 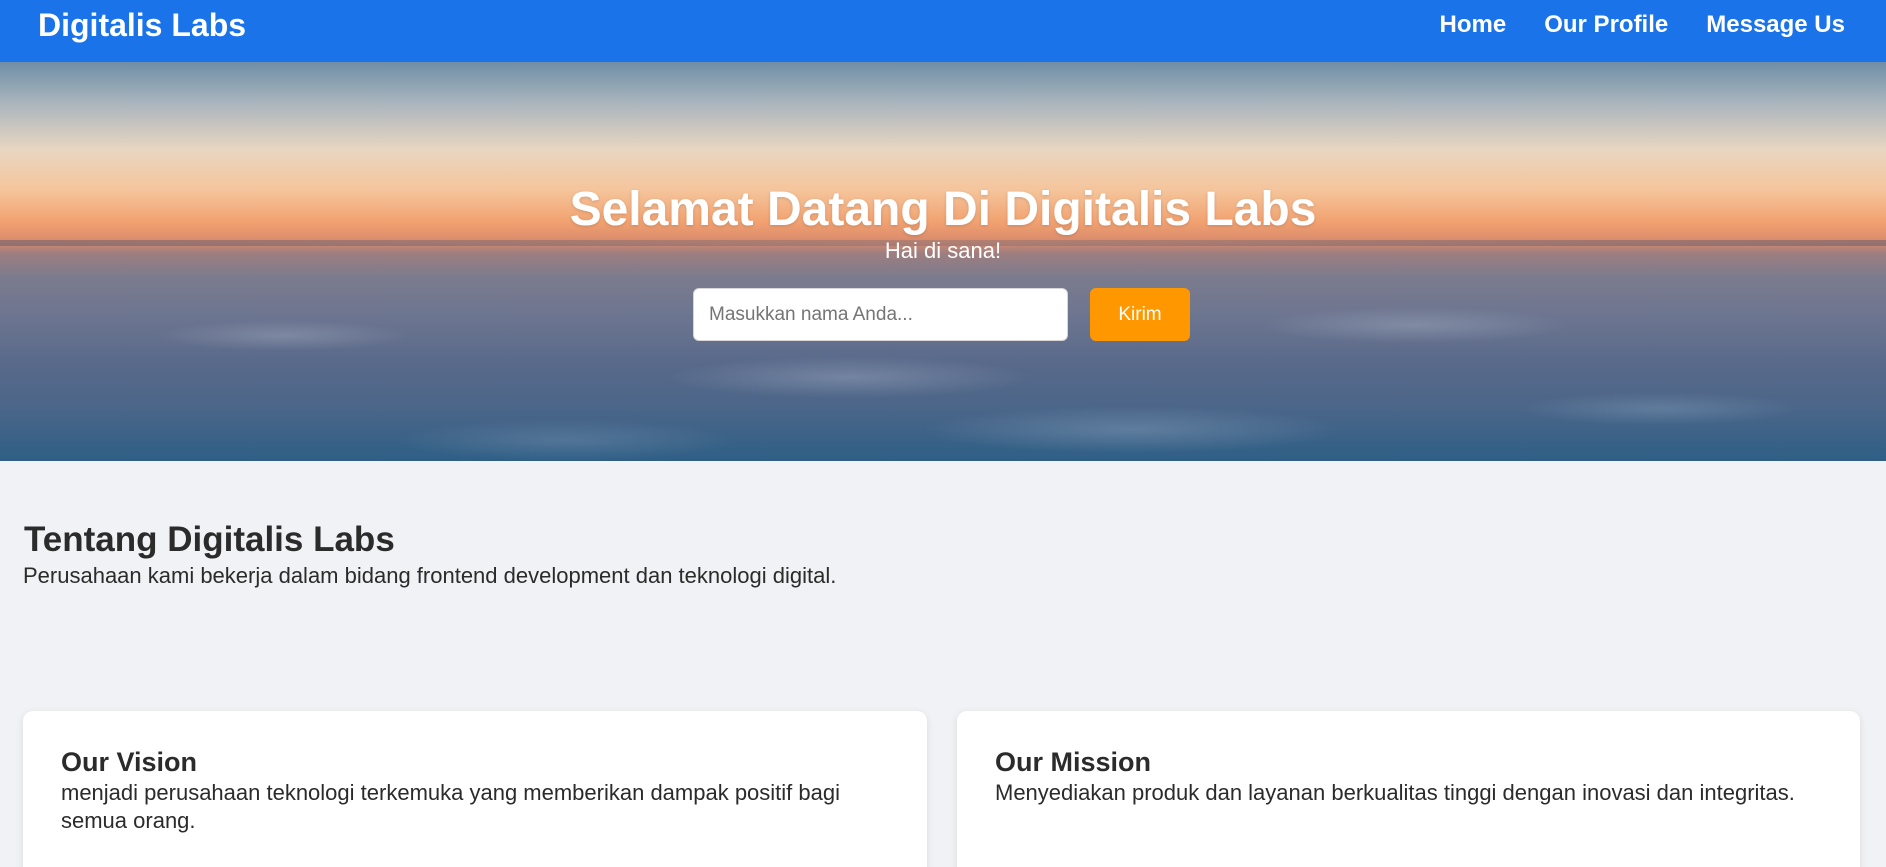 I want to click on name-input, so click(x=880, y=314).